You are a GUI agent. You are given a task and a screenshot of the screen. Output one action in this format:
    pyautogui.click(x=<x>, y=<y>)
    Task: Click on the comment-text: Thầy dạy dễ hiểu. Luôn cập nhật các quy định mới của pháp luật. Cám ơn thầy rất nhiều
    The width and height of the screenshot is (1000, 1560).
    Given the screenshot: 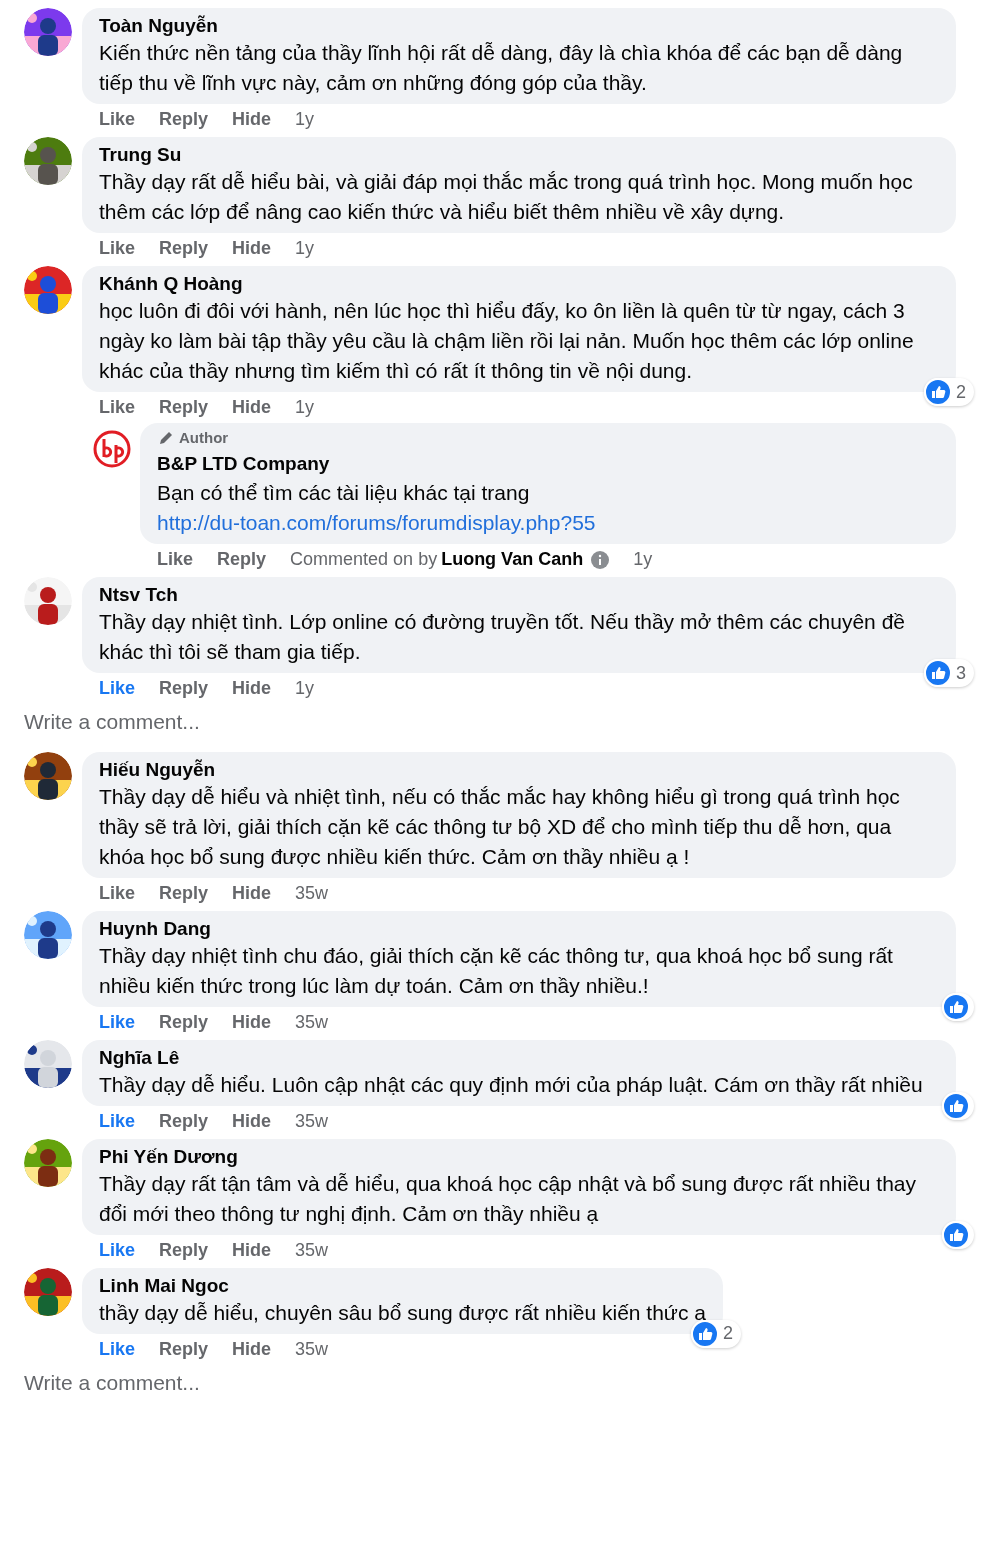 What is the action you would take?
    pyautogui.click(x=511, y=1084)
    